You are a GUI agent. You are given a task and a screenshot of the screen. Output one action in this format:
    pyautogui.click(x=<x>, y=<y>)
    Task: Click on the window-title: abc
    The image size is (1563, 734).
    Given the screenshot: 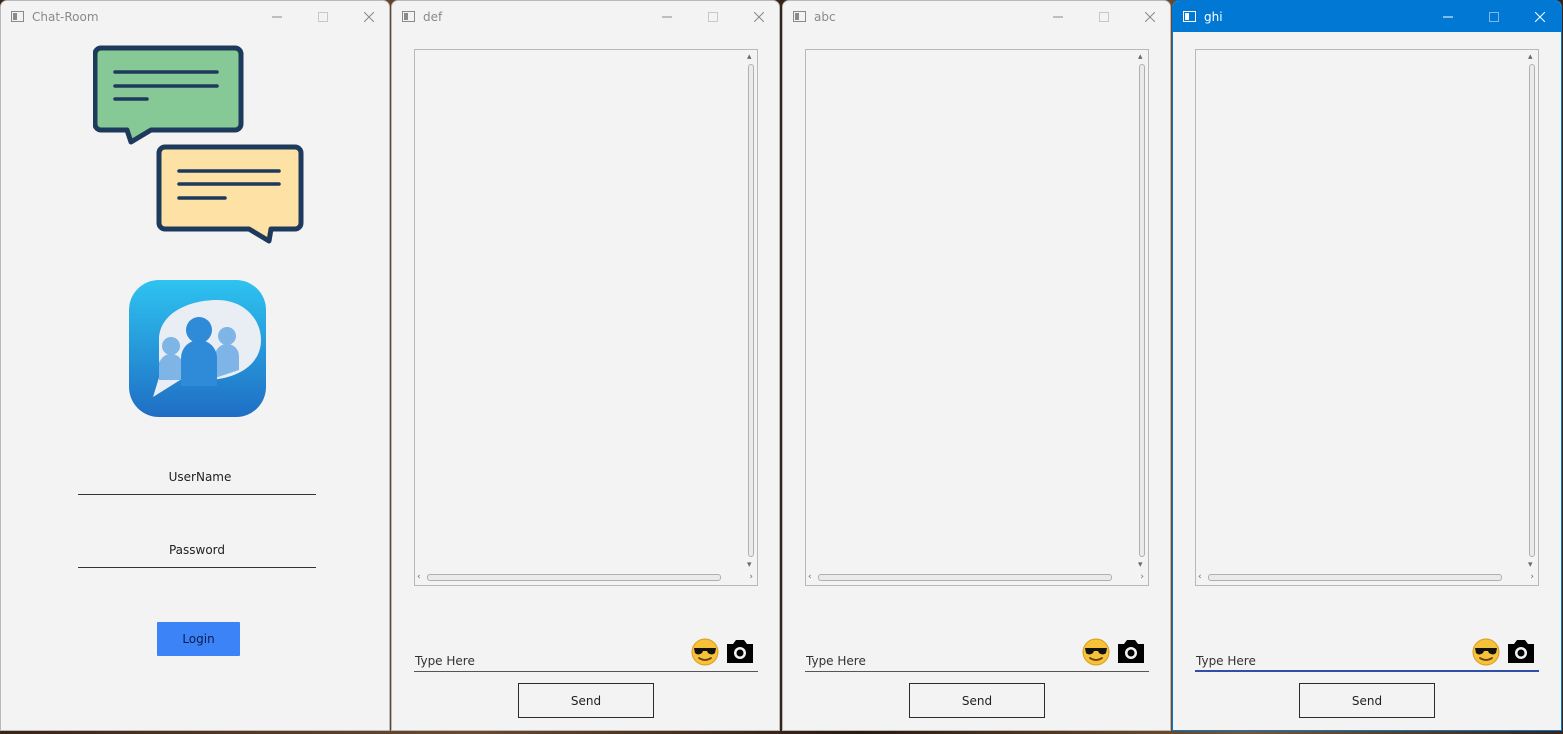 What is the action you would take?
    pyautogui.click(x=825, y=17)
    